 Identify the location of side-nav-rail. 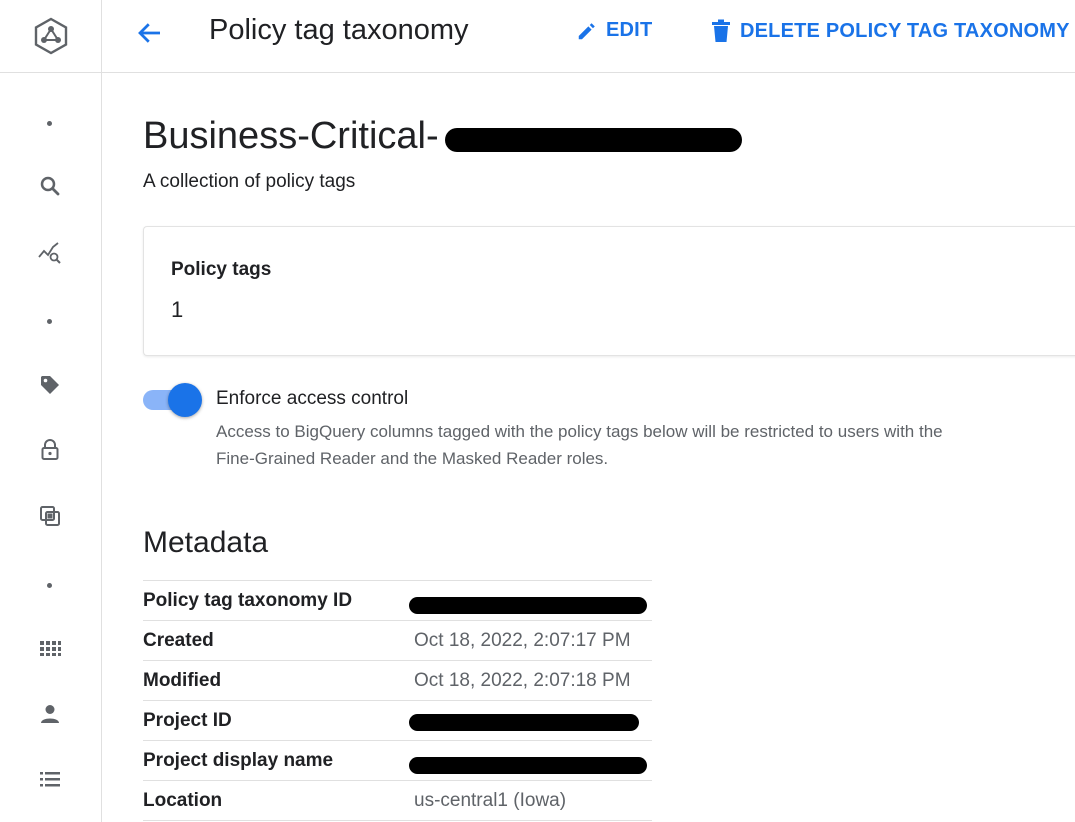
(51, 411).